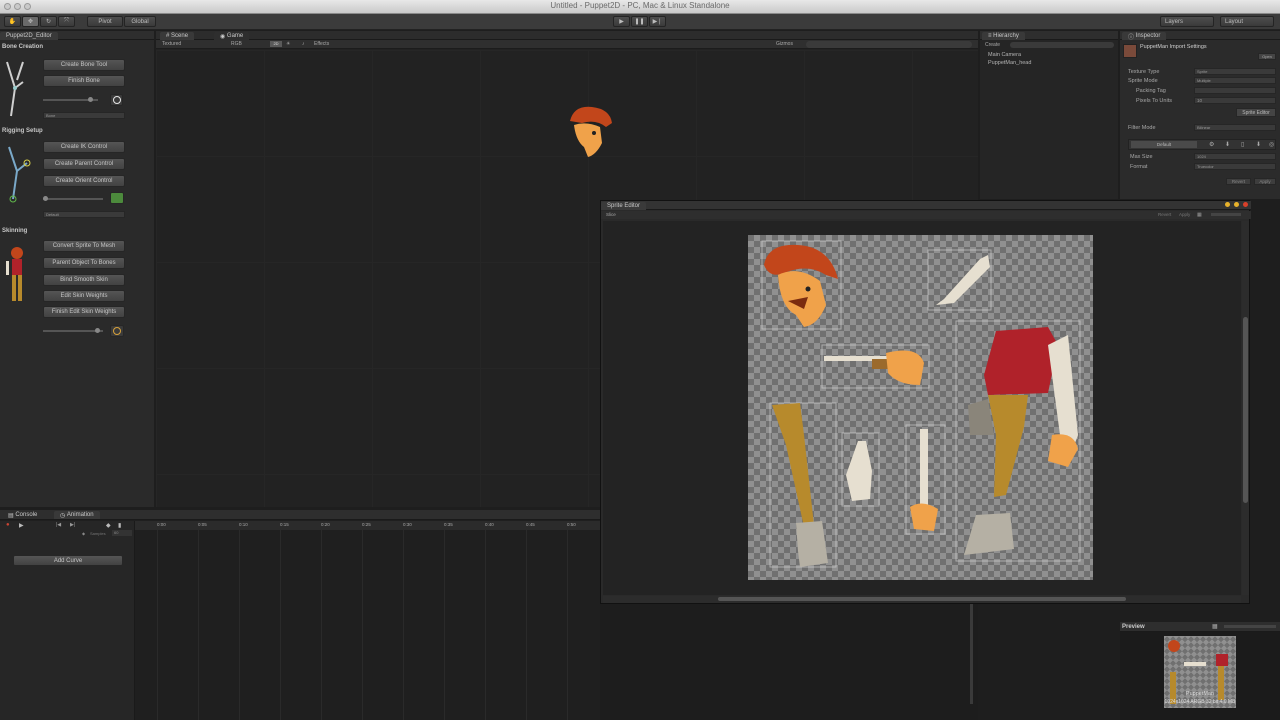  Describe the element at coordinates (367, 625) in the screenshot. I see `dopesheet-area` at that location.